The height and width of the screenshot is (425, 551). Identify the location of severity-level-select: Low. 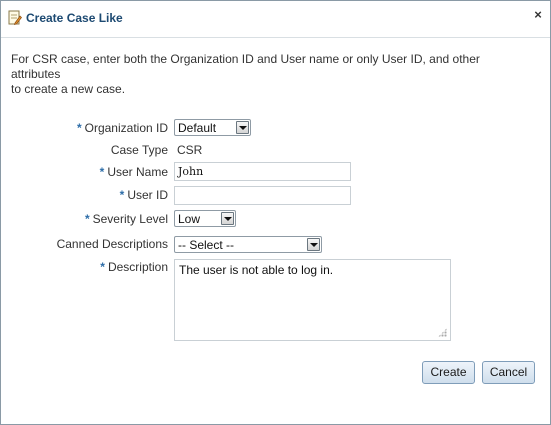
(205, 218).